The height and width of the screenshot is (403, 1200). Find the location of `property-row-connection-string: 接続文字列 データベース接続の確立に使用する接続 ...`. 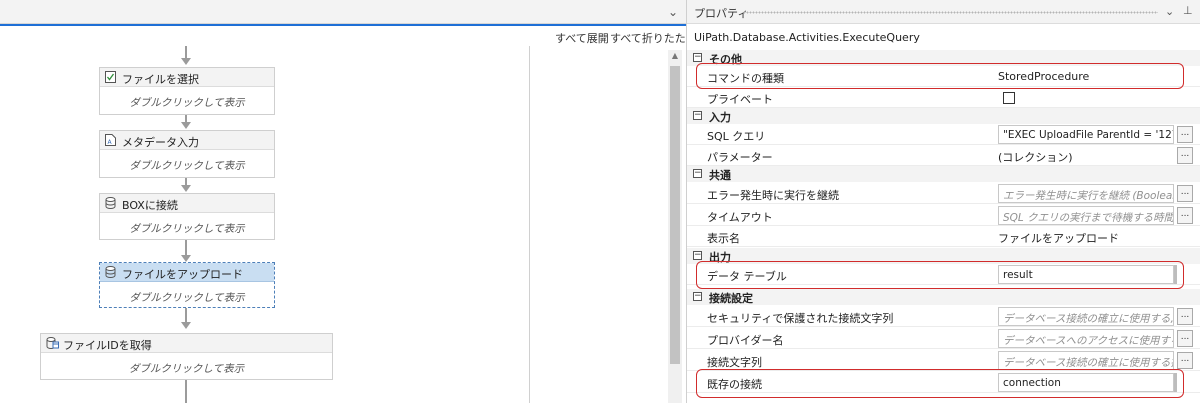

property-row-connection-string: 接続文字列 データベース接続の確立に使用する接続 ... is located at coordinates (943, 360).